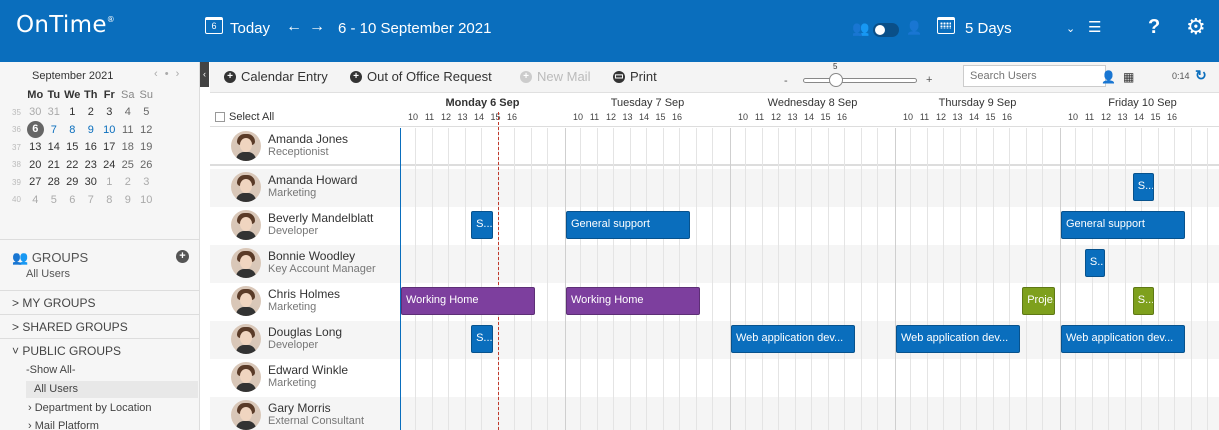 The height and width of the screenshot is (430, 1219). Describe the element at coordinates (635, 76) in the screenshot. I see `print-button: ▭ Print` at that location.